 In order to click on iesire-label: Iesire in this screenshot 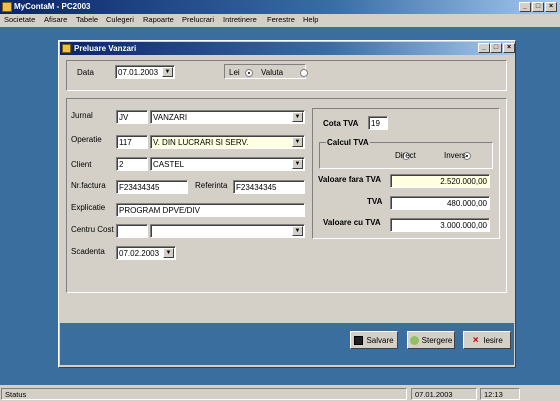, I will do `click(493, 340)`.